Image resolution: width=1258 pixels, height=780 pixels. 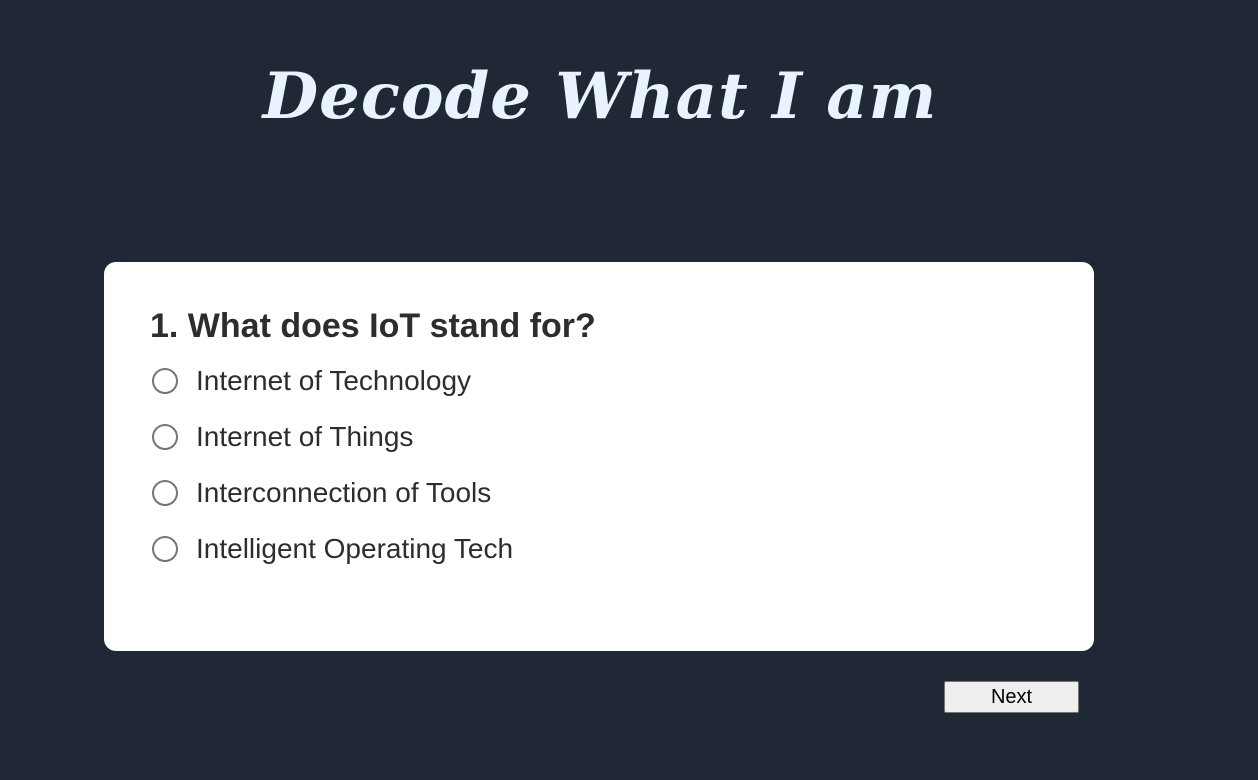 I want to click on answer-option-3: Interconnection of Tools, so click(x=599, y=493).